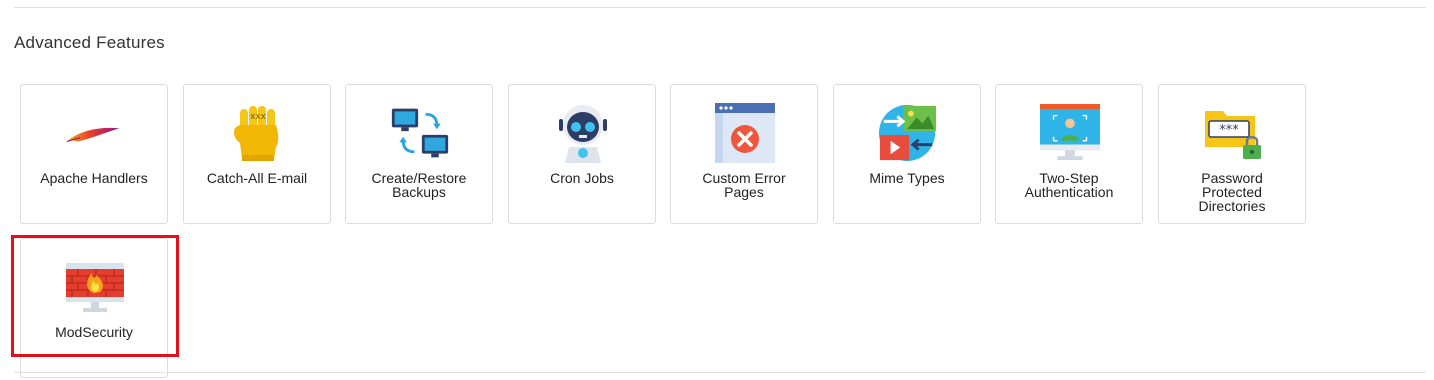 The height and width of the screenshot is (380, 1434). What do you see at coordinates (745, 133) in the screenshot?
I see `error-page-icon` at bounding box center [745, 133].